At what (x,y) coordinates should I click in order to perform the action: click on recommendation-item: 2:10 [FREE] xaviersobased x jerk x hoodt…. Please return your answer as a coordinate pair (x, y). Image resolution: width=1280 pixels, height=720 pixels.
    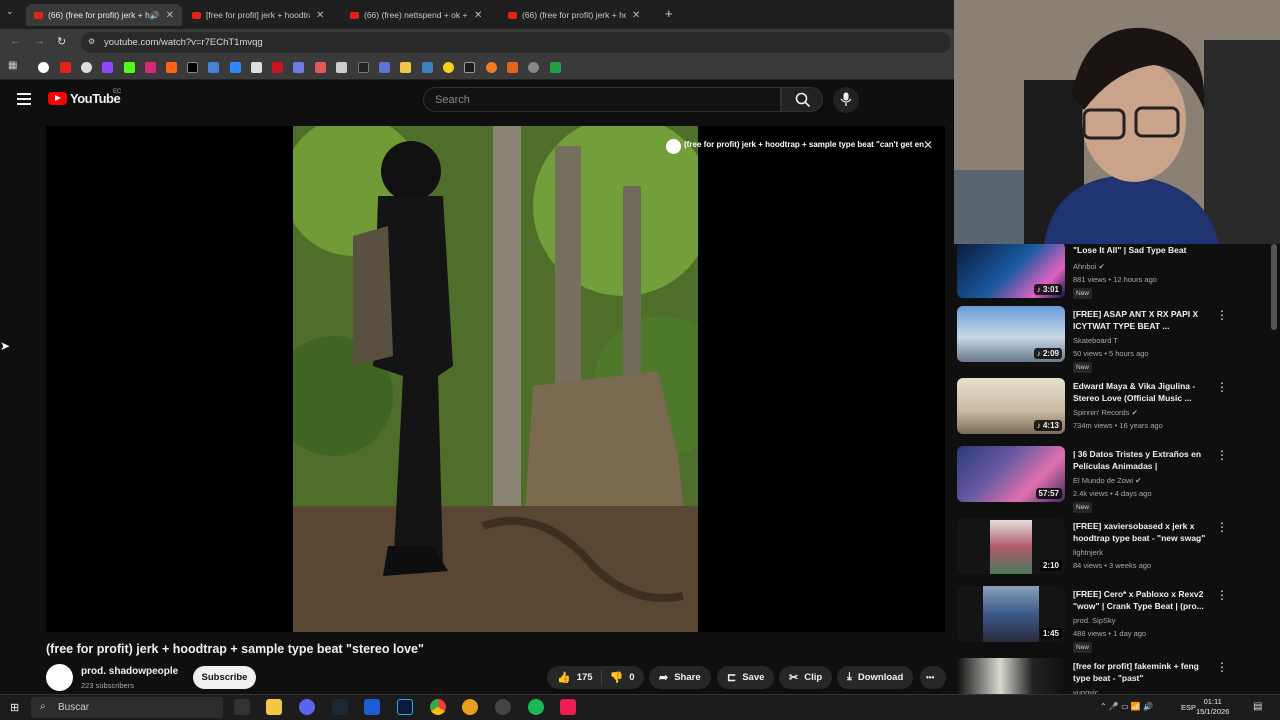
    Looking at the image, I should click on (1117, 551).